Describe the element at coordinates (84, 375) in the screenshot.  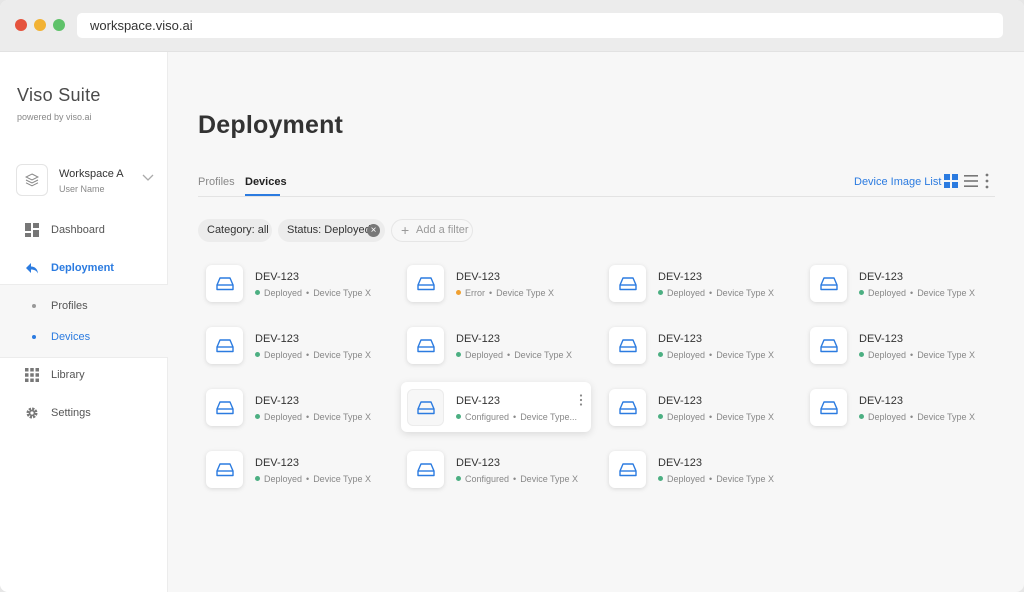
I see `sidebar-item-library: Library` at that location.